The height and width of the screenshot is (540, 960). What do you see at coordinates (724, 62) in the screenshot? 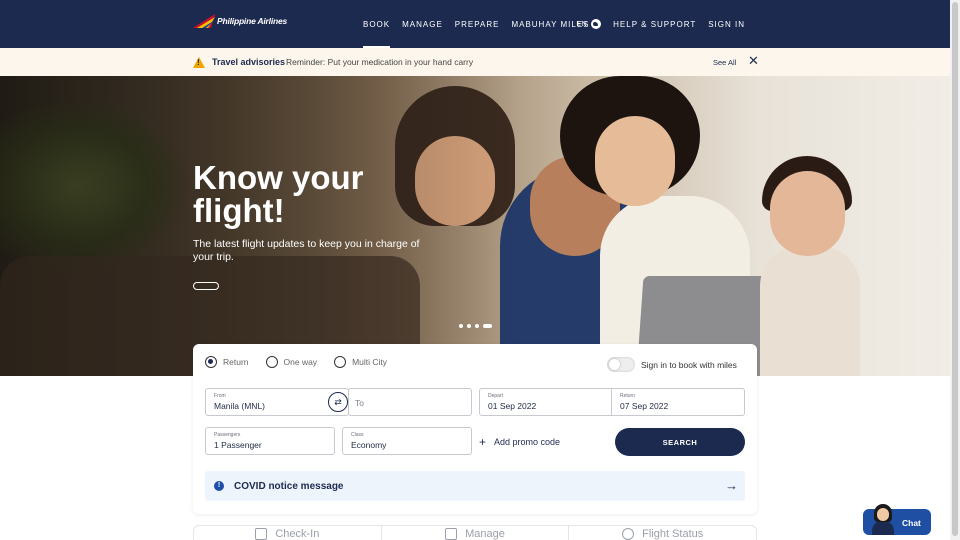
I see `see-all-link: See All` at bounding box center [724, 62].